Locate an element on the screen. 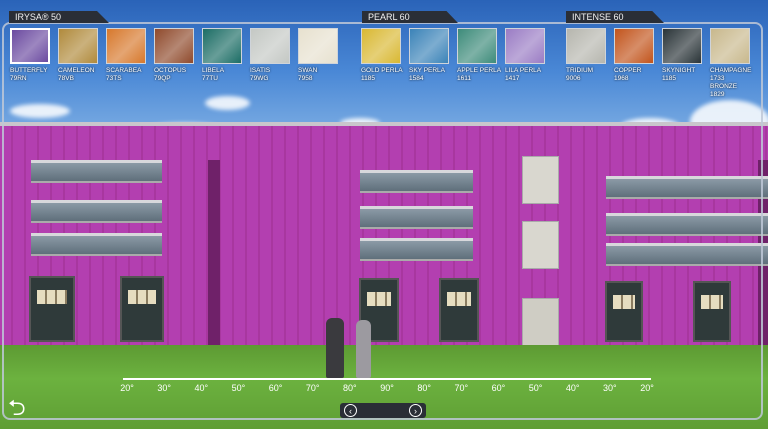  angle-tick-label: 90° is located at coordinates (387, 388).